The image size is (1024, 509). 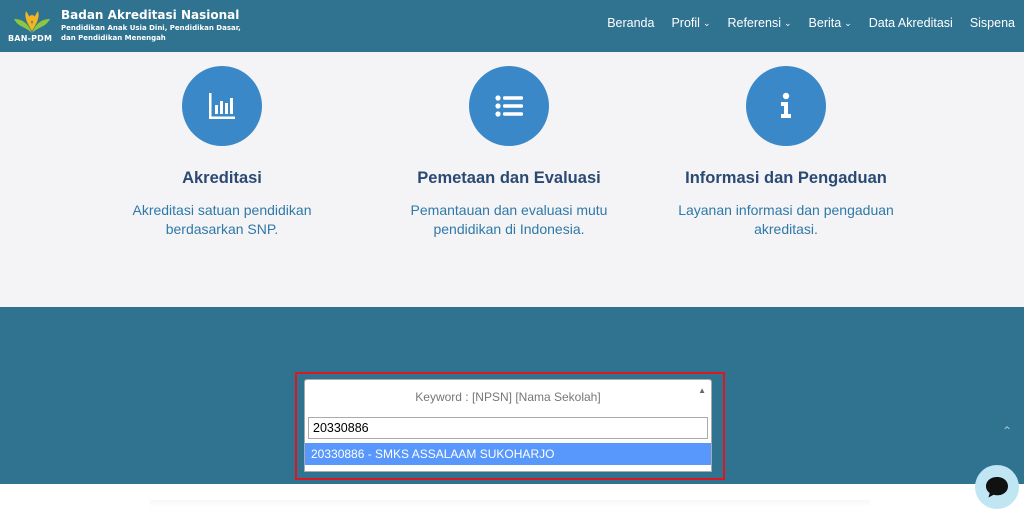 I want to click on scroll-to-top-icon: ⌃, so click(x=1007, y=431).